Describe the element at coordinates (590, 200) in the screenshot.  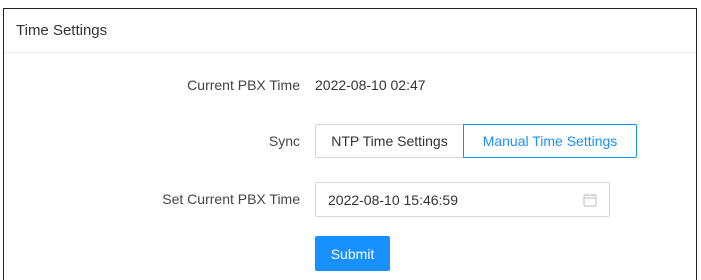
I see `calendar-icon` at that location.